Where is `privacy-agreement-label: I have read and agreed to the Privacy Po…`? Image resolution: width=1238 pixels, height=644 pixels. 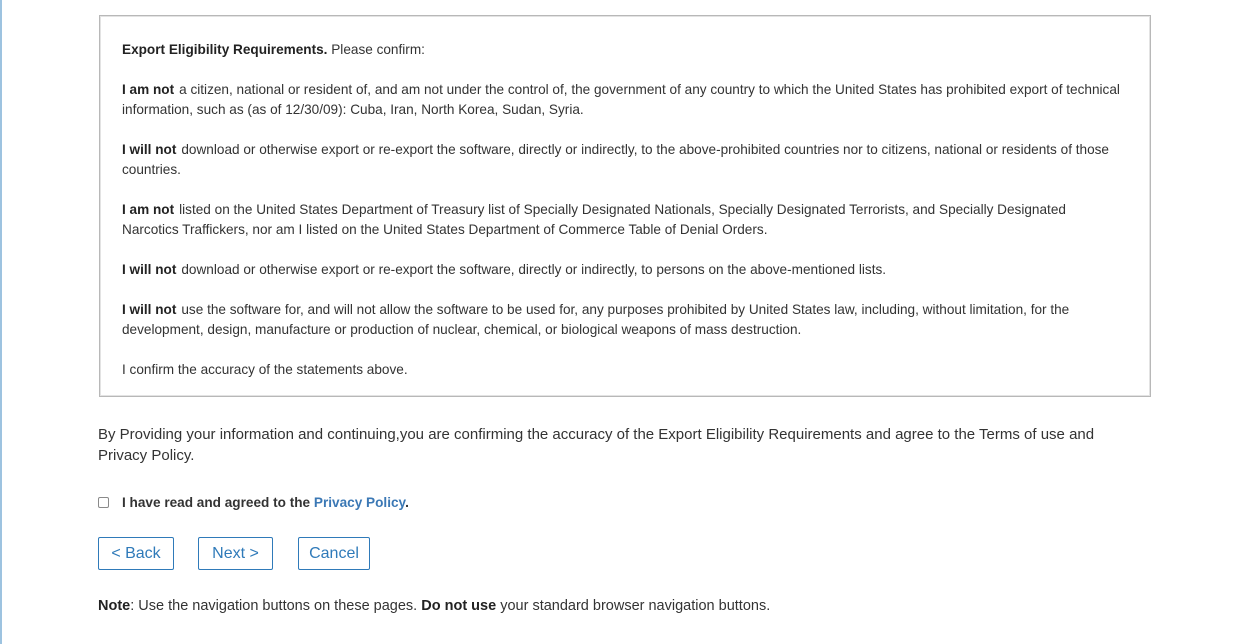 privacy-agreement-label: I have read and agreed to the Privacy Po… is located at coordinates (265, 502).